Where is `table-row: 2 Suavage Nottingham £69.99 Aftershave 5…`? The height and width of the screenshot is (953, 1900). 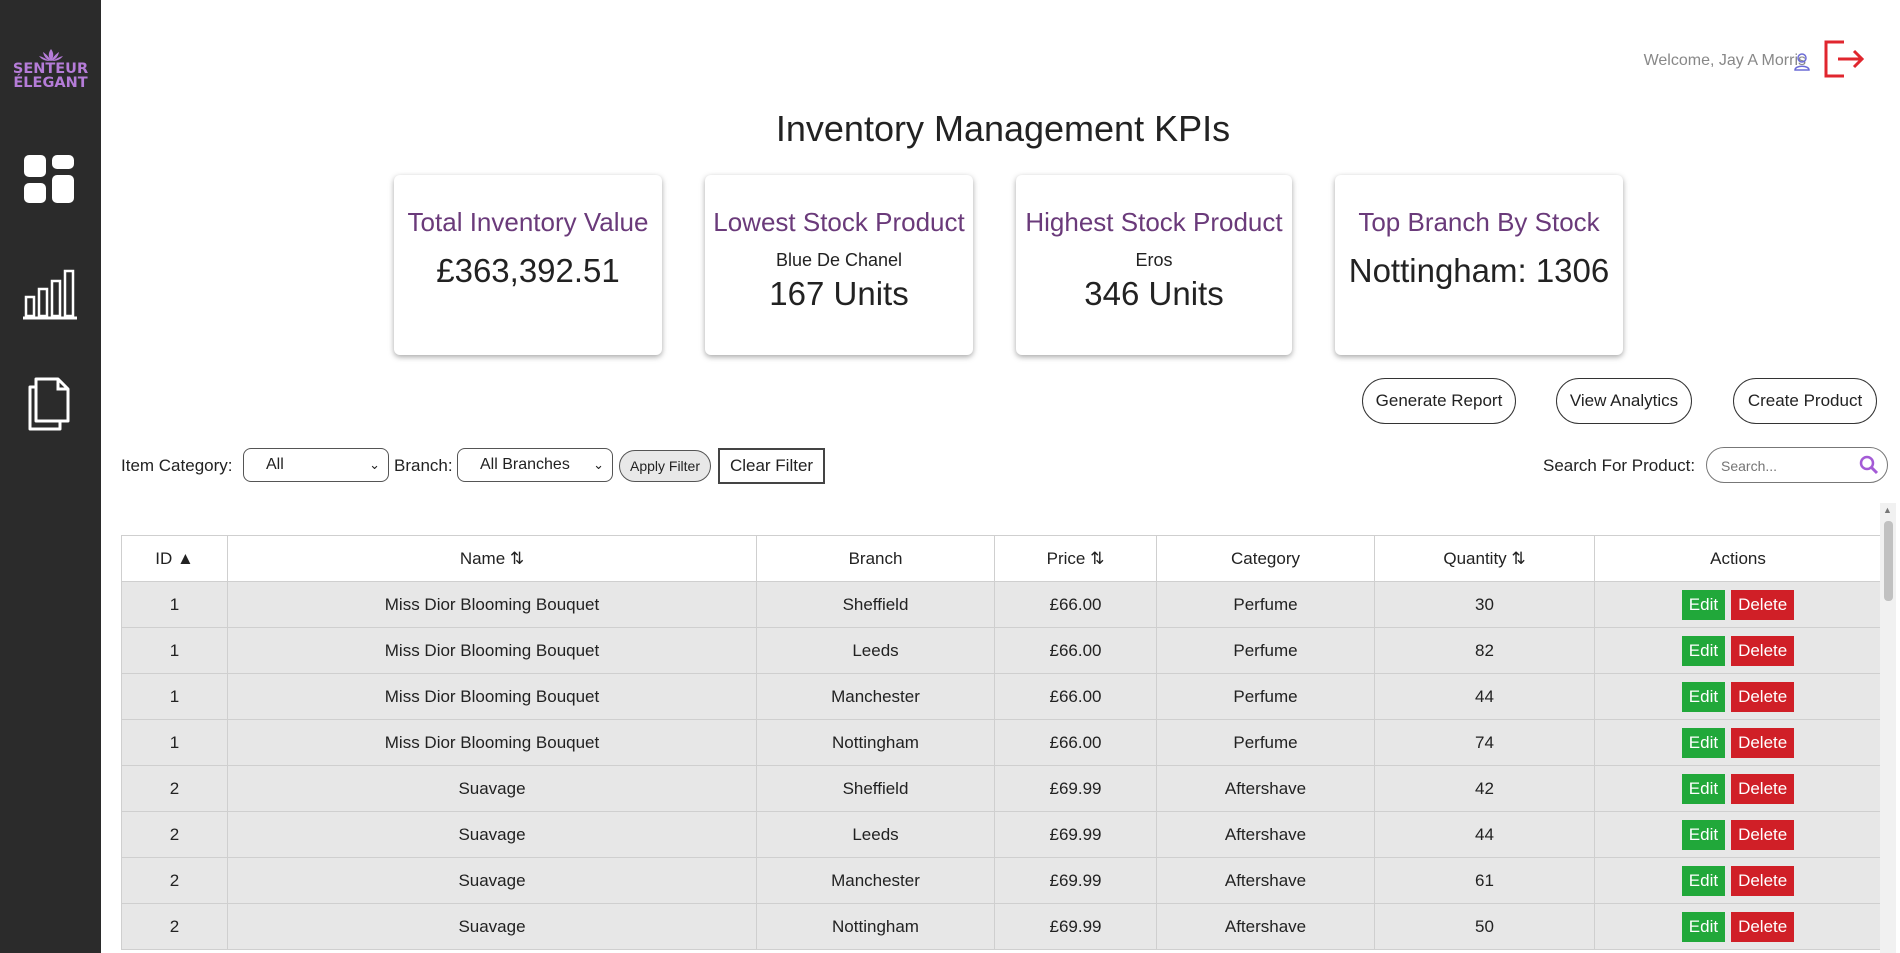 table-row: 2 Suavage Nottingham £69.99 Aftershave 5… is located at coordinates (1001, 926).